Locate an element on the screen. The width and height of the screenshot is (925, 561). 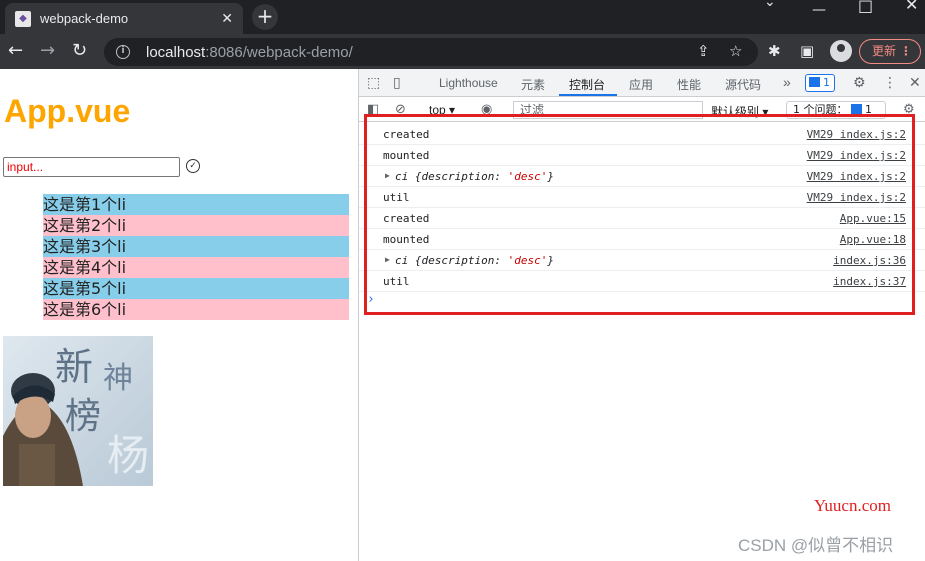
list-item: 这是第6个li is located at coordinates (196, 309).